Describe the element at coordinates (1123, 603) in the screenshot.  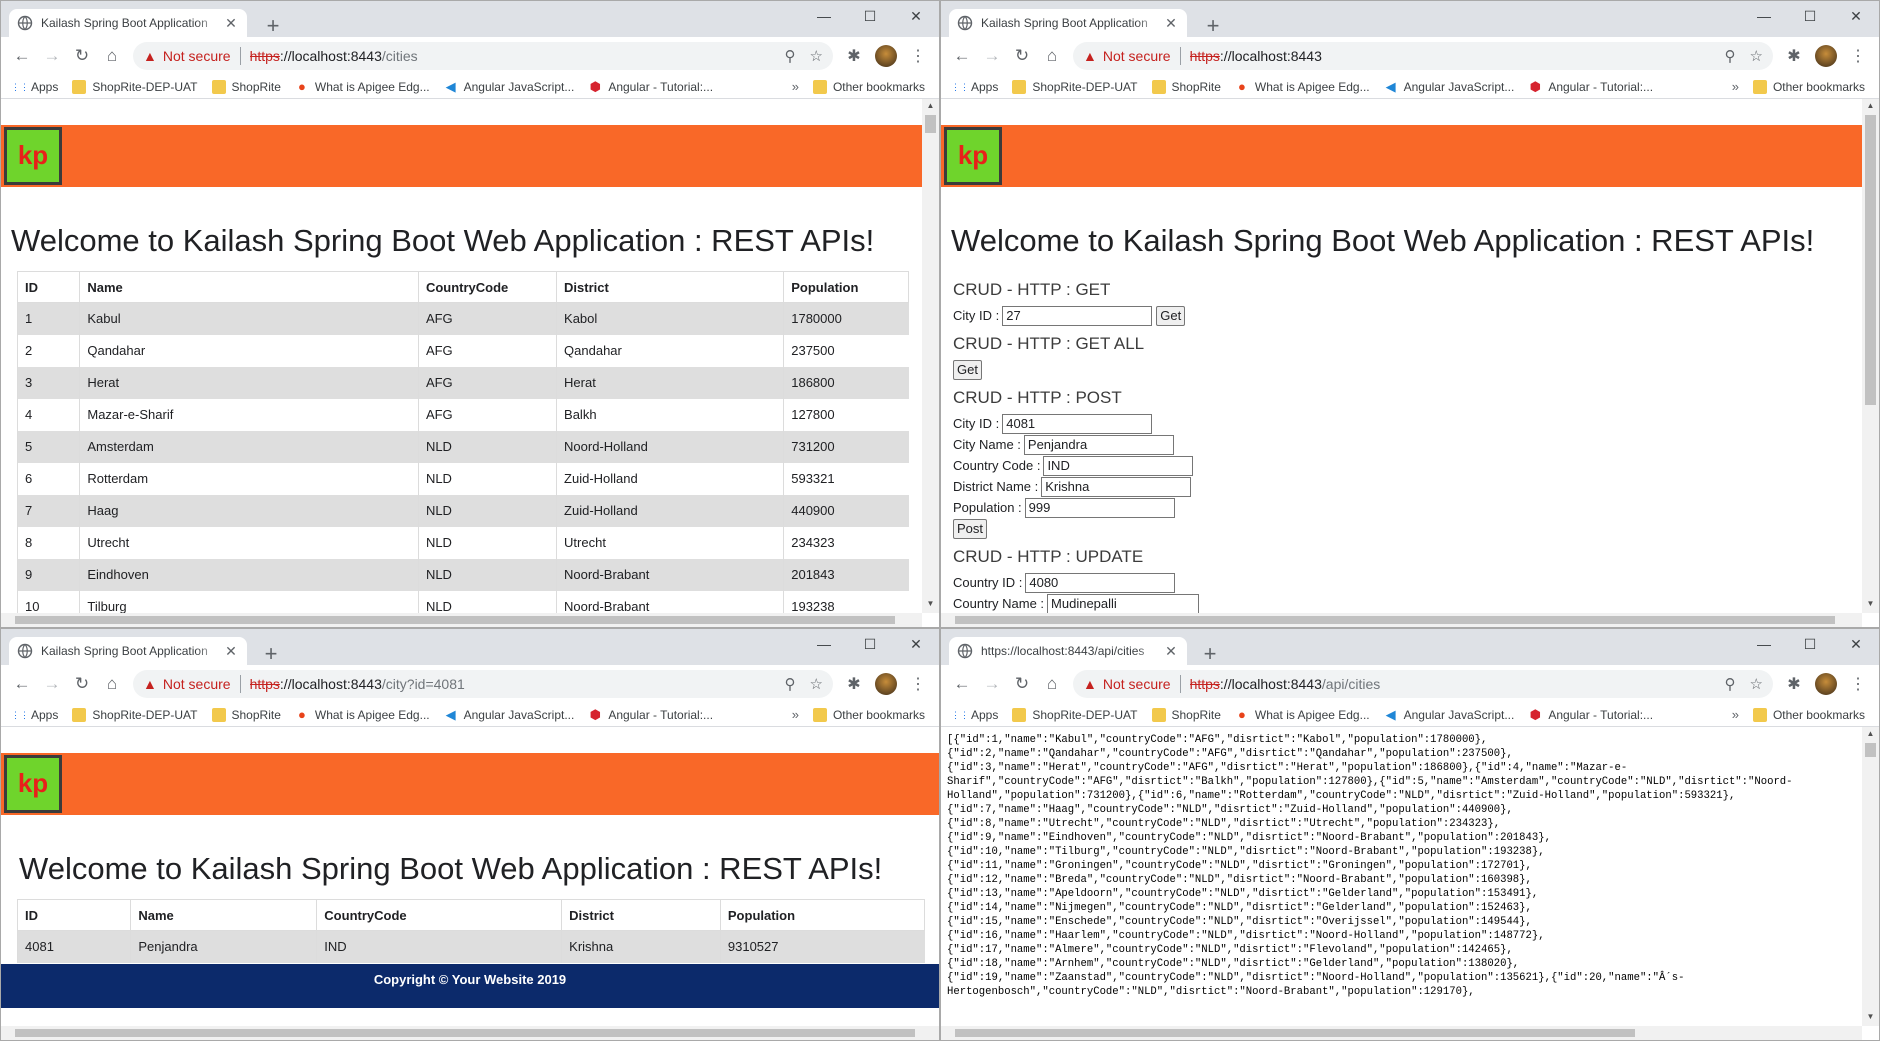
I see `text-input: Mudinepalli` at that location.